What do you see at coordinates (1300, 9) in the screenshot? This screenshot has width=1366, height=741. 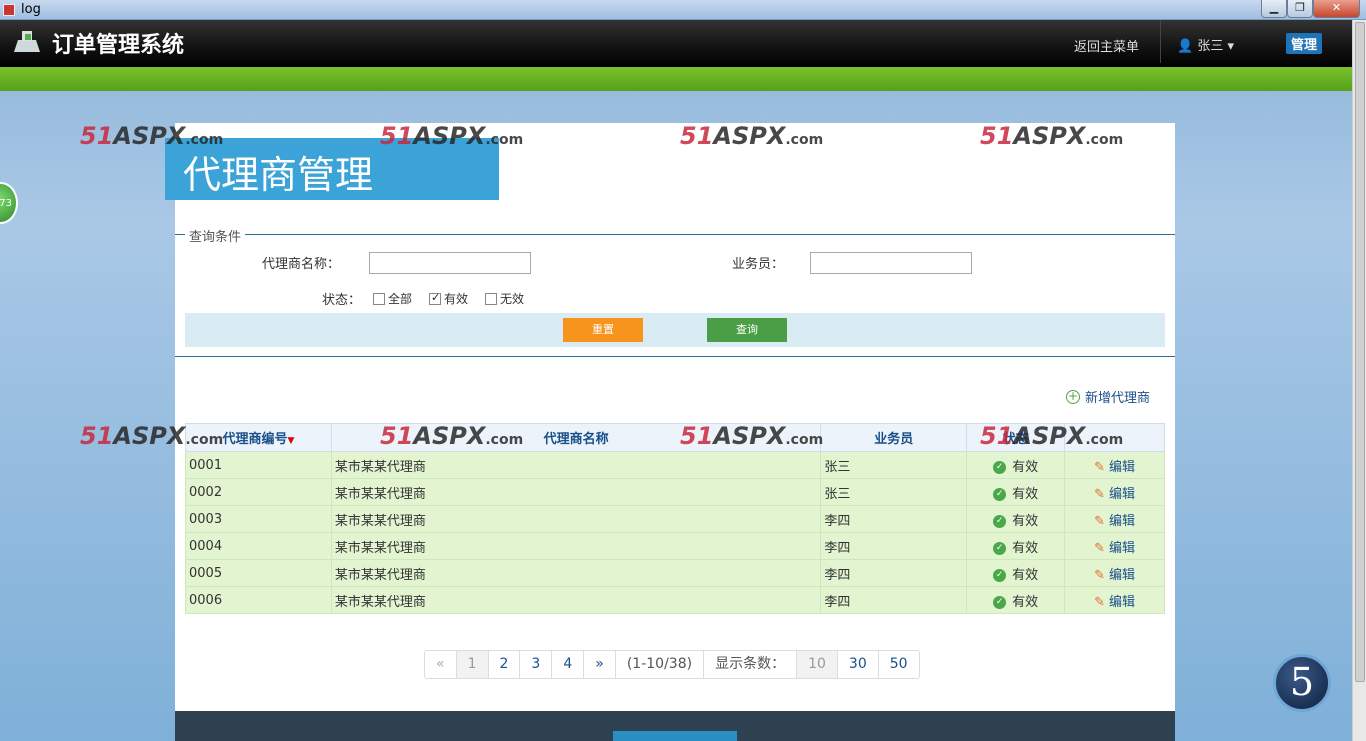 I see `maximize-button: ❐` at bounding box center [1300, 9].